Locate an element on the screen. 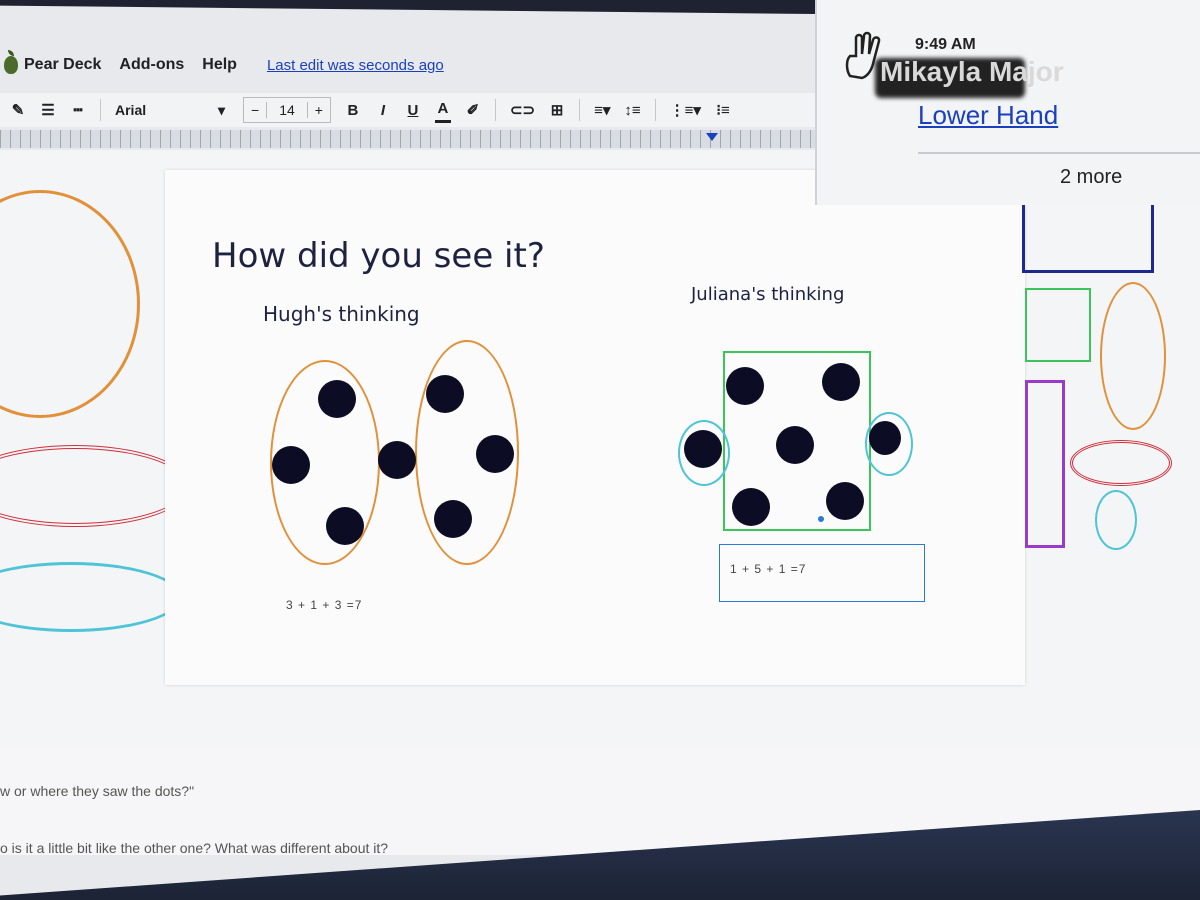 Image resolution: width=1200 pixels, height=900 pixels. menu-addons: Add-ons is located at coordinates (151, 65).